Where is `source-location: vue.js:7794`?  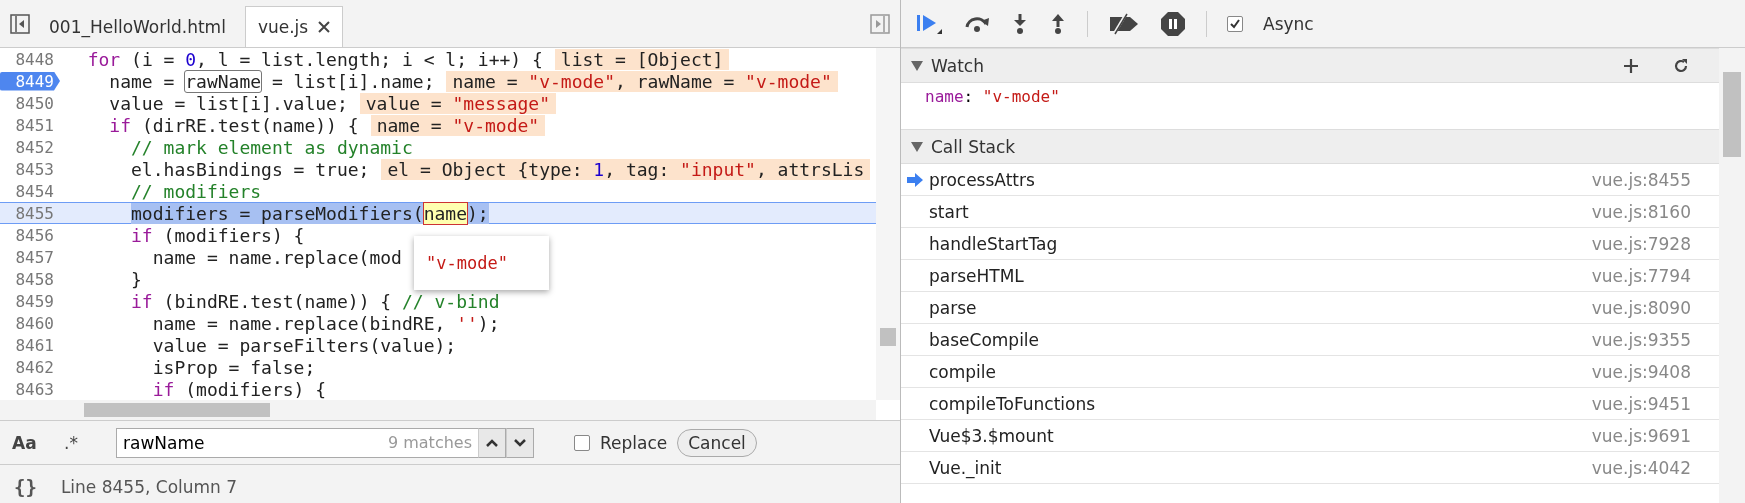
source-location: vue.js:7794 is located at coordinates (1641, 275).